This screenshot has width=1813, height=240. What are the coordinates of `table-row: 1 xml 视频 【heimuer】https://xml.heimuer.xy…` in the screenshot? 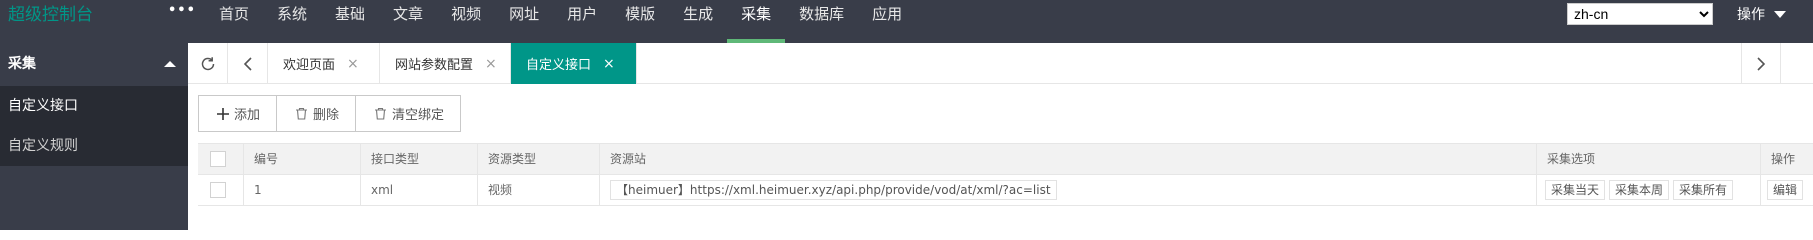 It's located at (1005, 190).